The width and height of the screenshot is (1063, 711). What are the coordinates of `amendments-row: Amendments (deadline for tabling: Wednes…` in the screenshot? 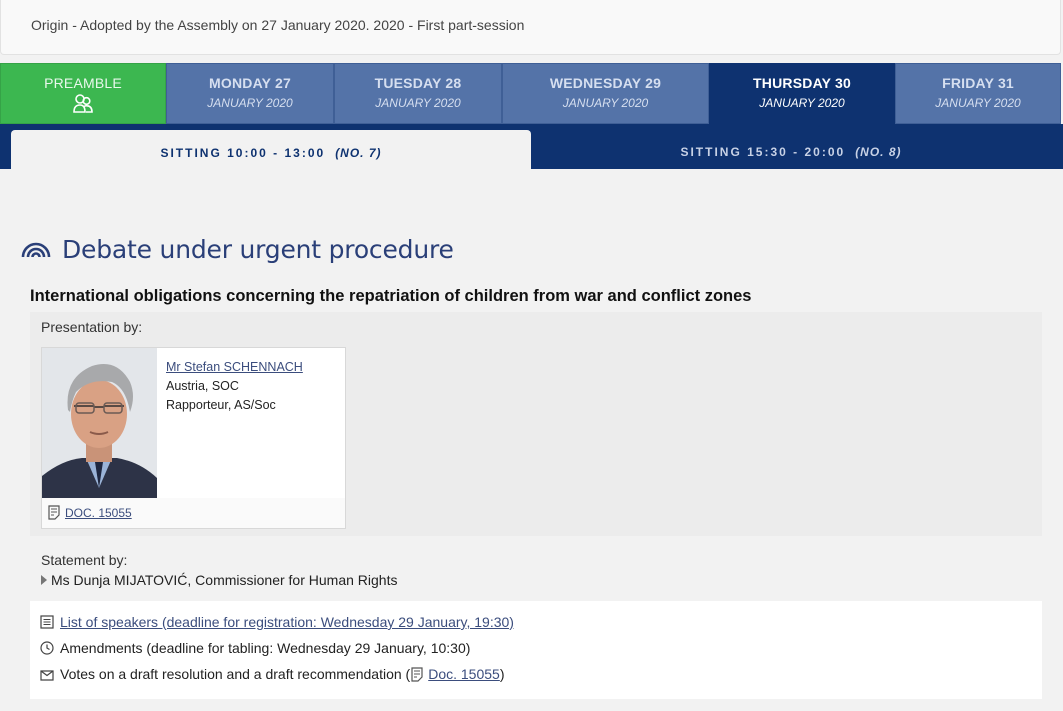 It's located at (255, 648).